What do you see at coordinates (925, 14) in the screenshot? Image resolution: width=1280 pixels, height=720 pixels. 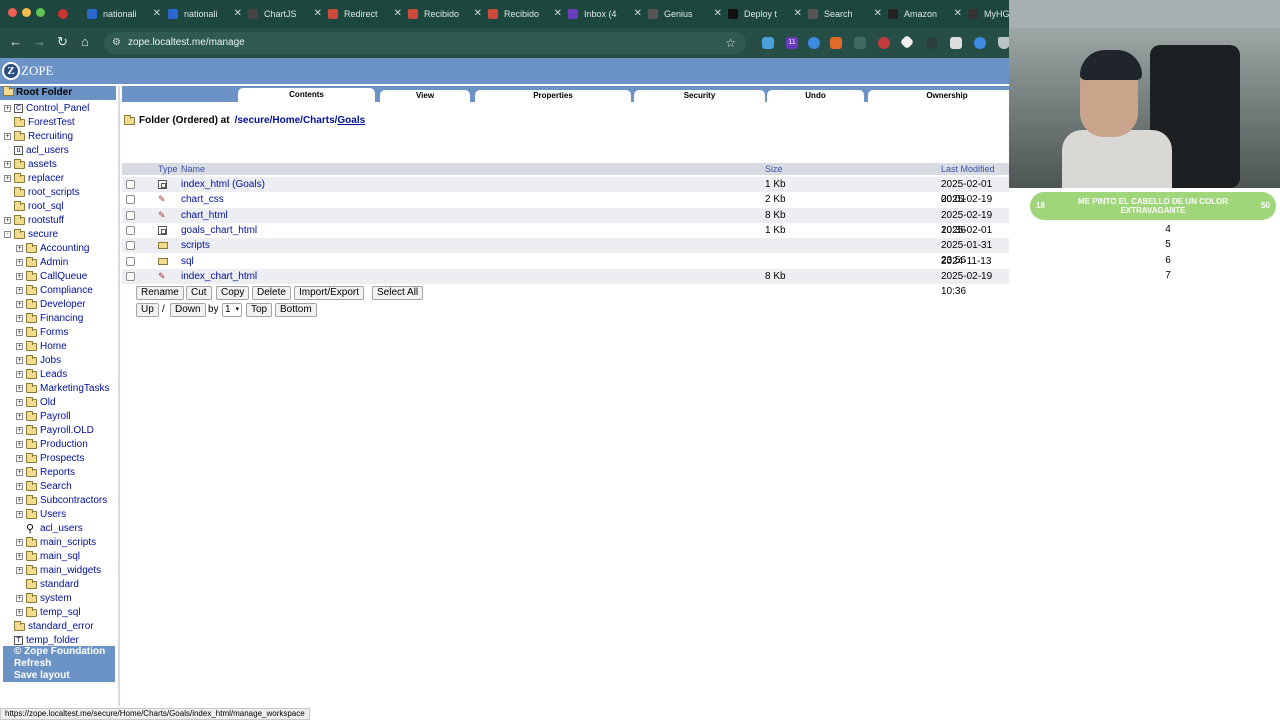 I see `browser-tab: Amazon ✕` at bounding box center [925, 14].